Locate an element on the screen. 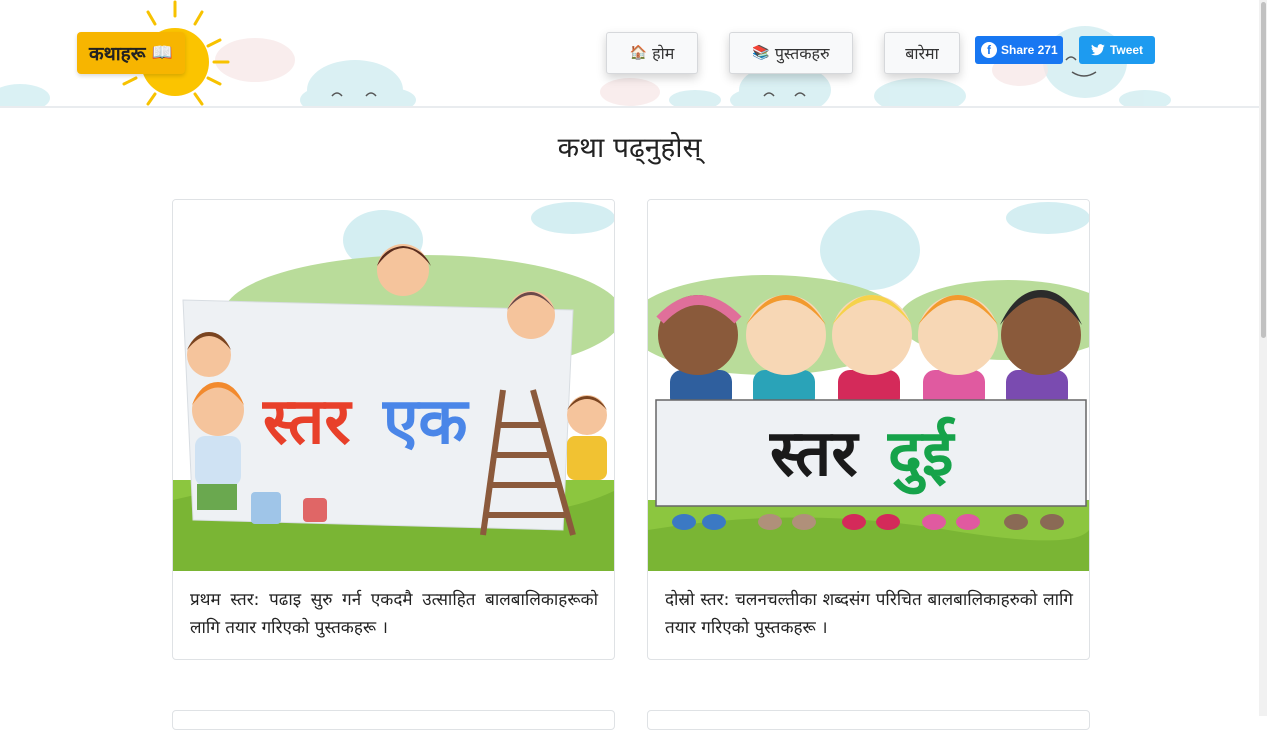  scrollbar-thumb is located at coordinates (1263, 170).